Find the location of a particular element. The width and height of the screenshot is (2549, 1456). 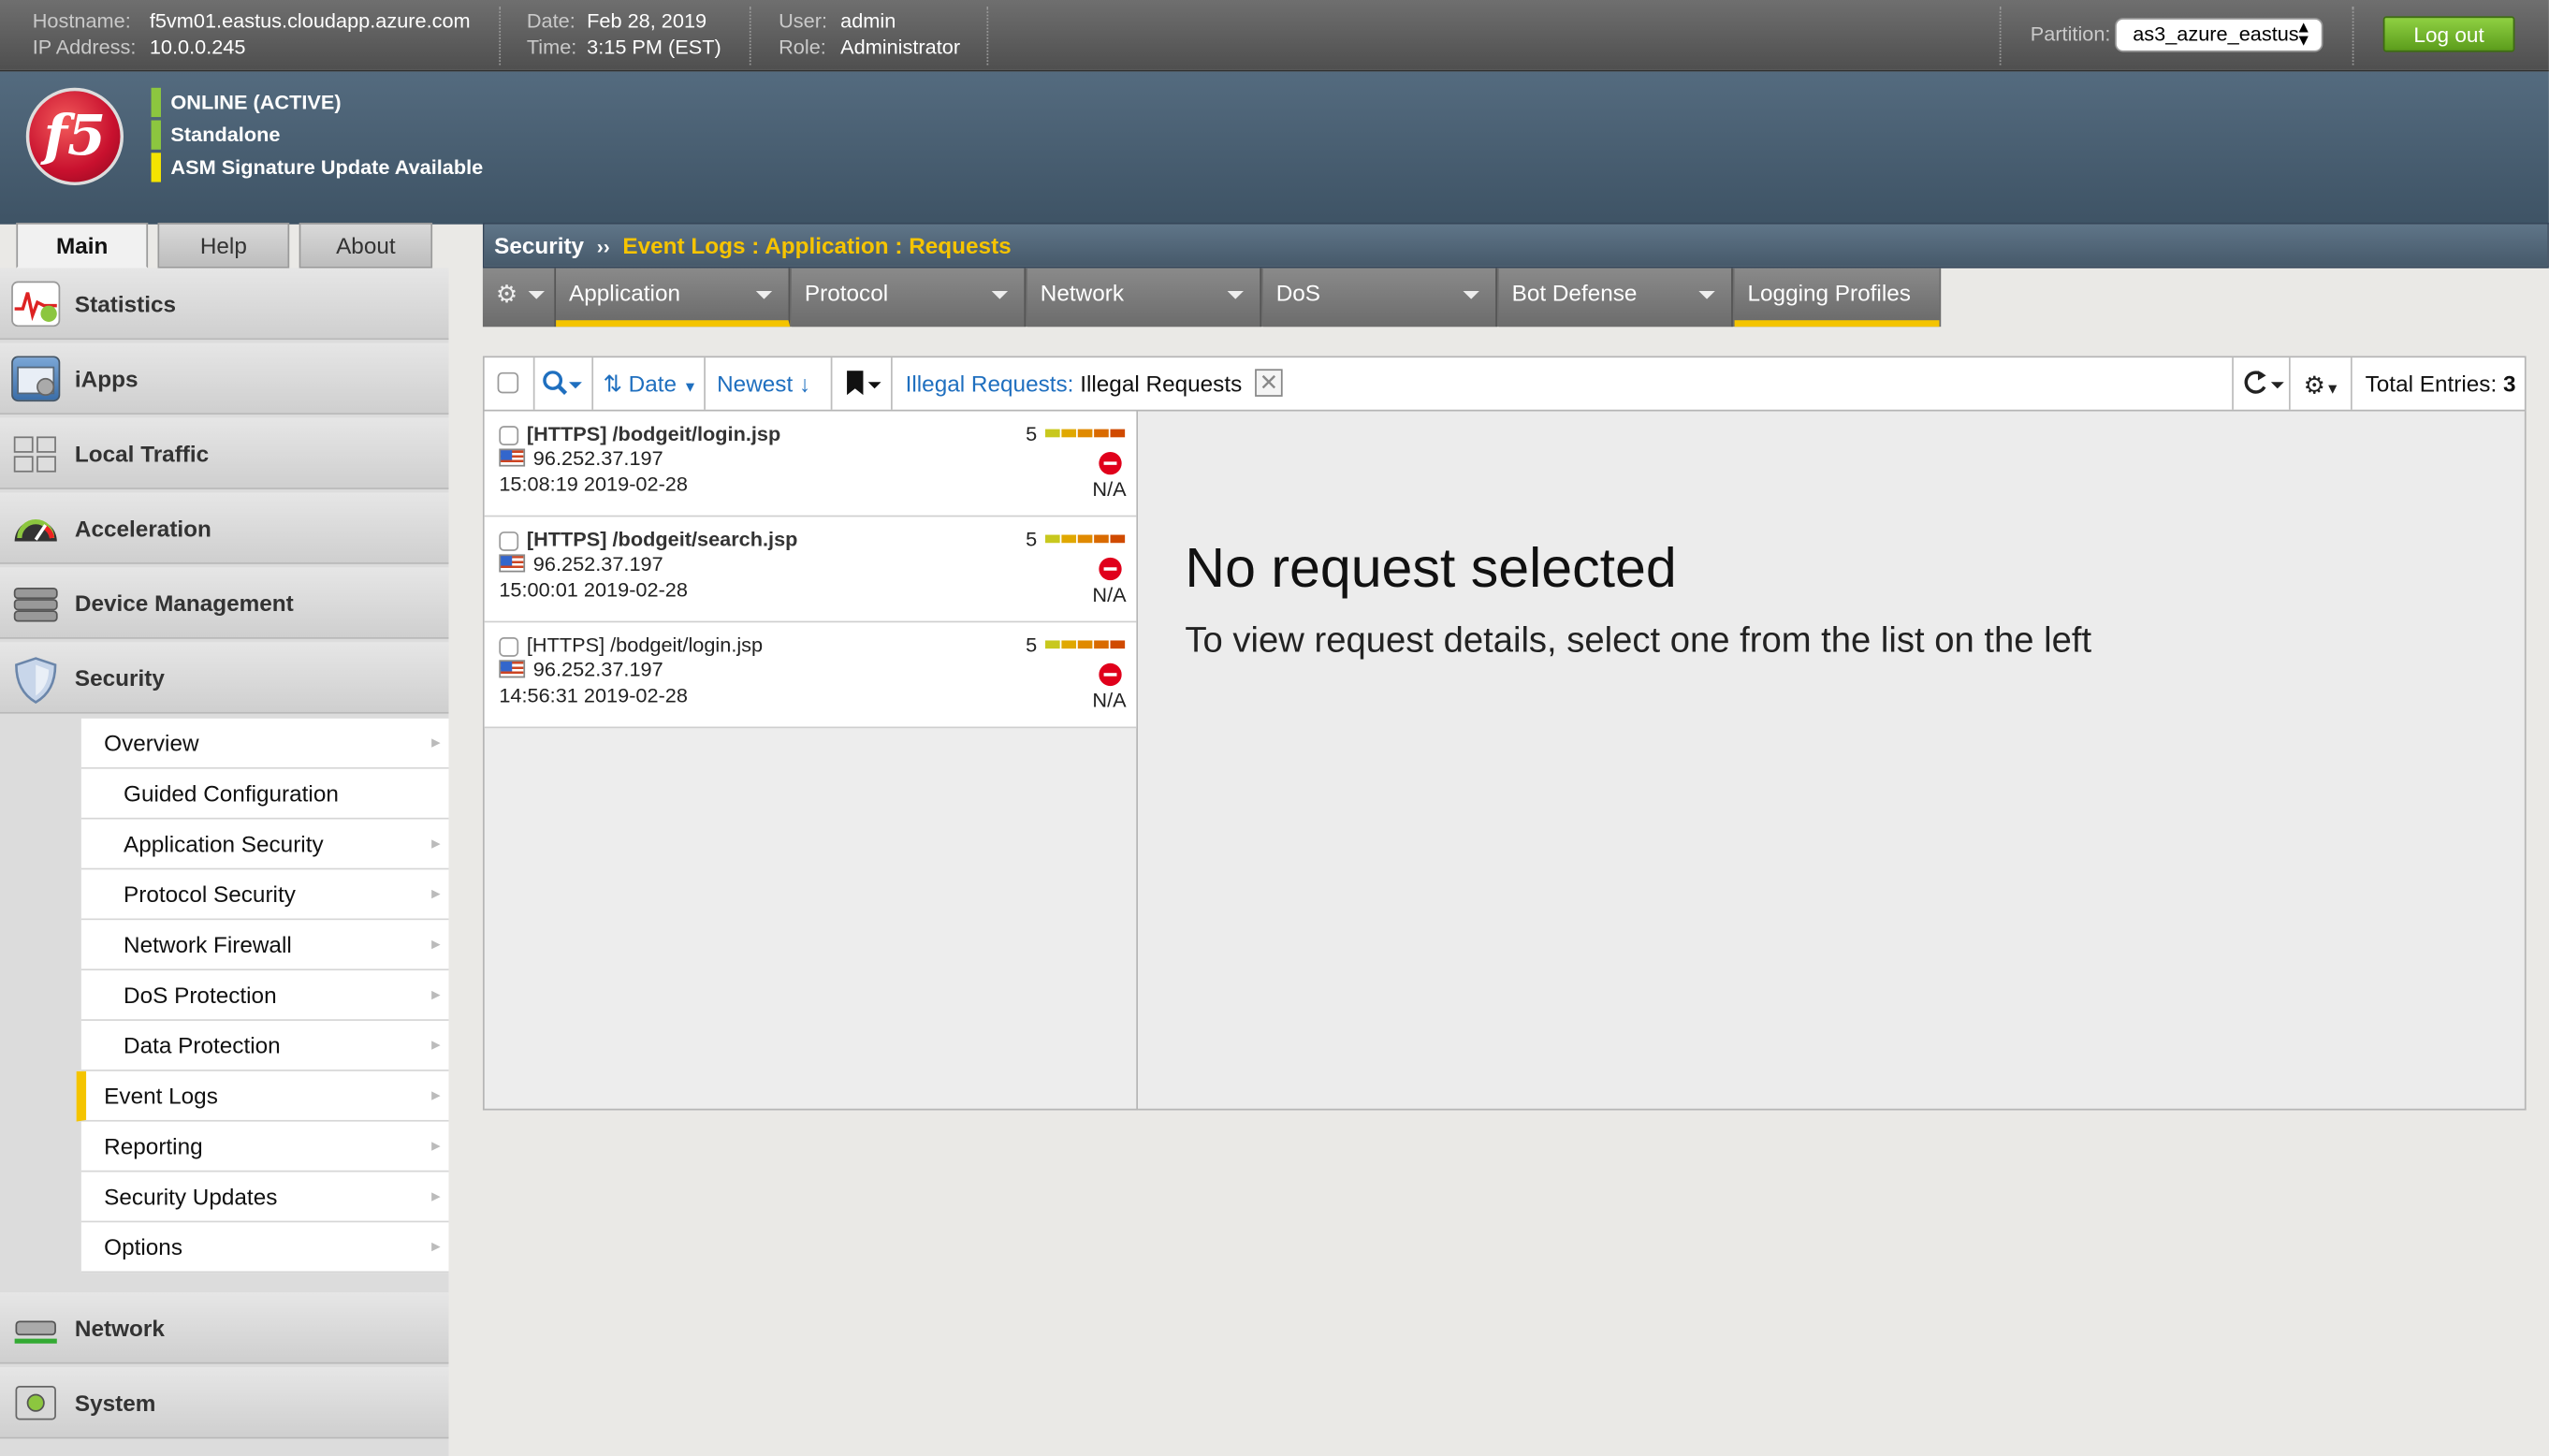

tab-network: Network is located at coordinates (1144, 298).